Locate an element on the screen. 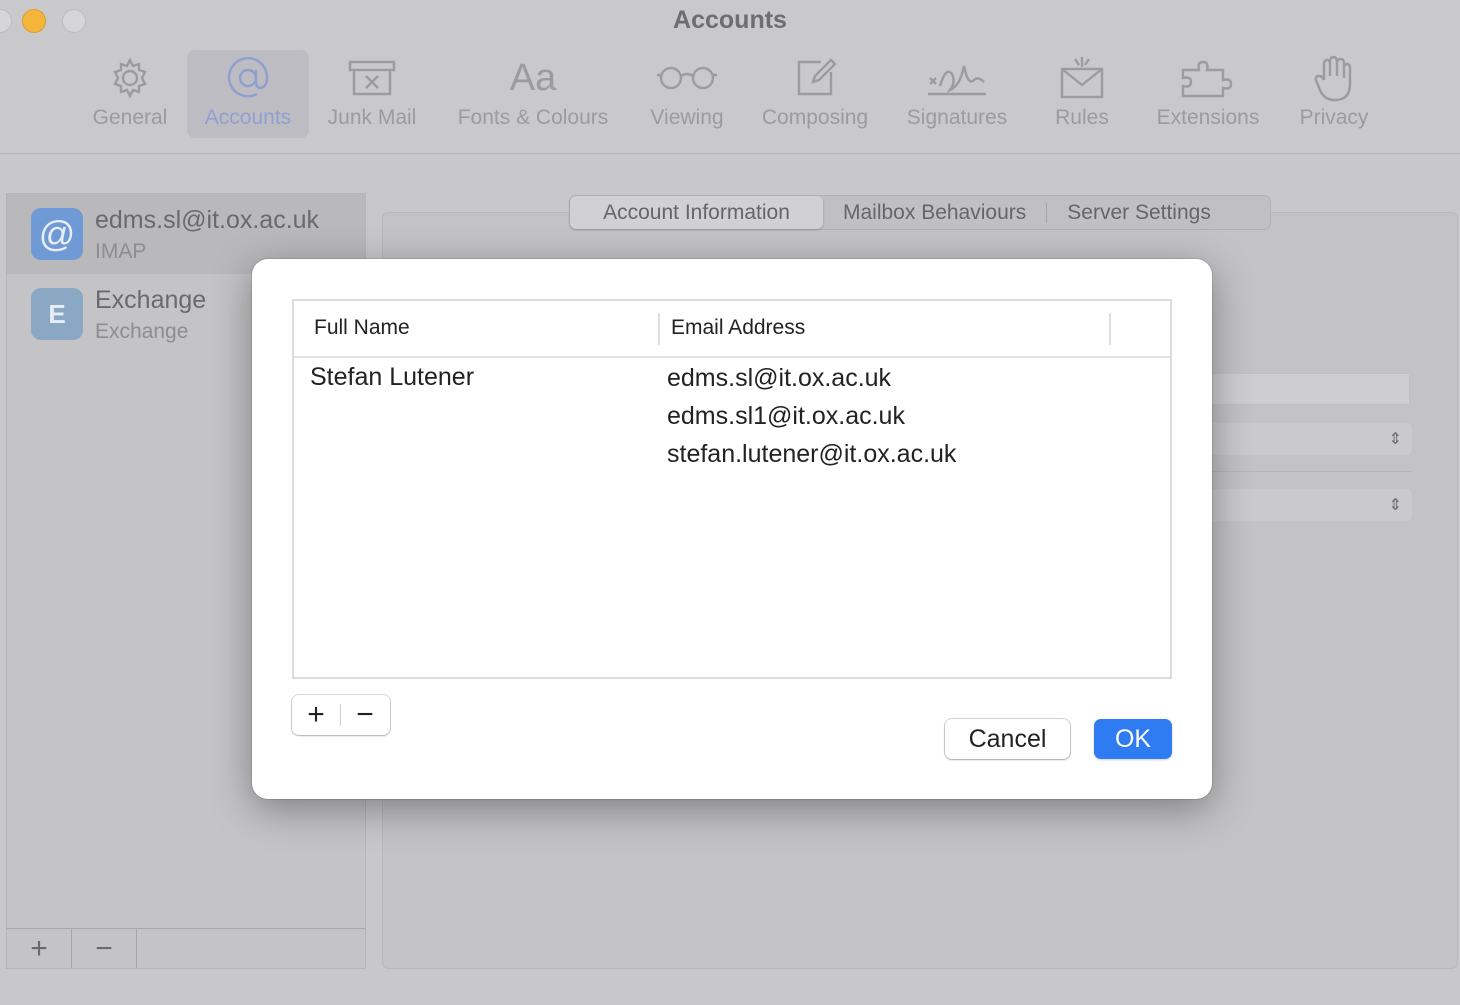 Image resolution: width=1460 pixels, height=1005 pixels. toolbar-fonts-colours: Aa Fonts & Colours is located at coordinates (533, 94).